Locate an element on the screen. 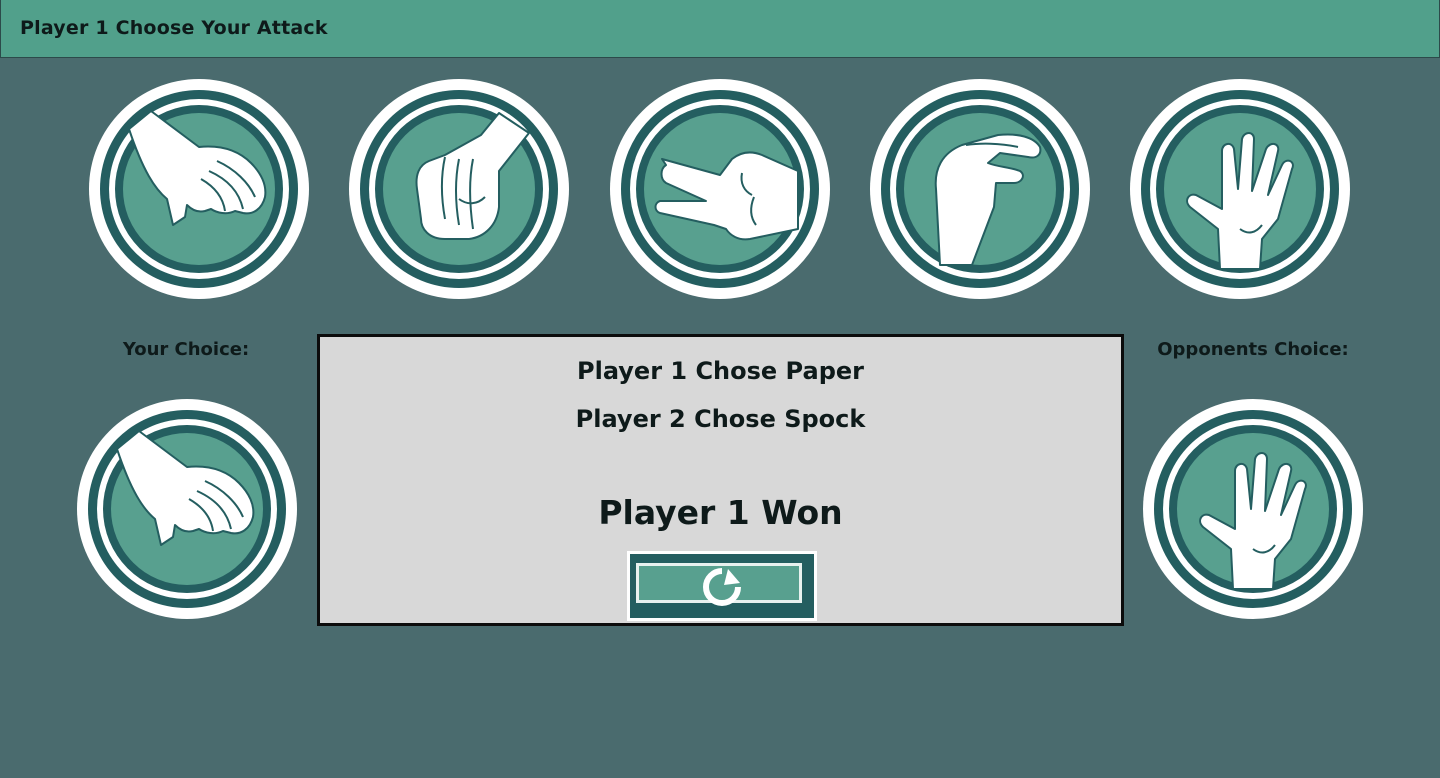  attack-lizard-button is located at coordinates (980, 189).